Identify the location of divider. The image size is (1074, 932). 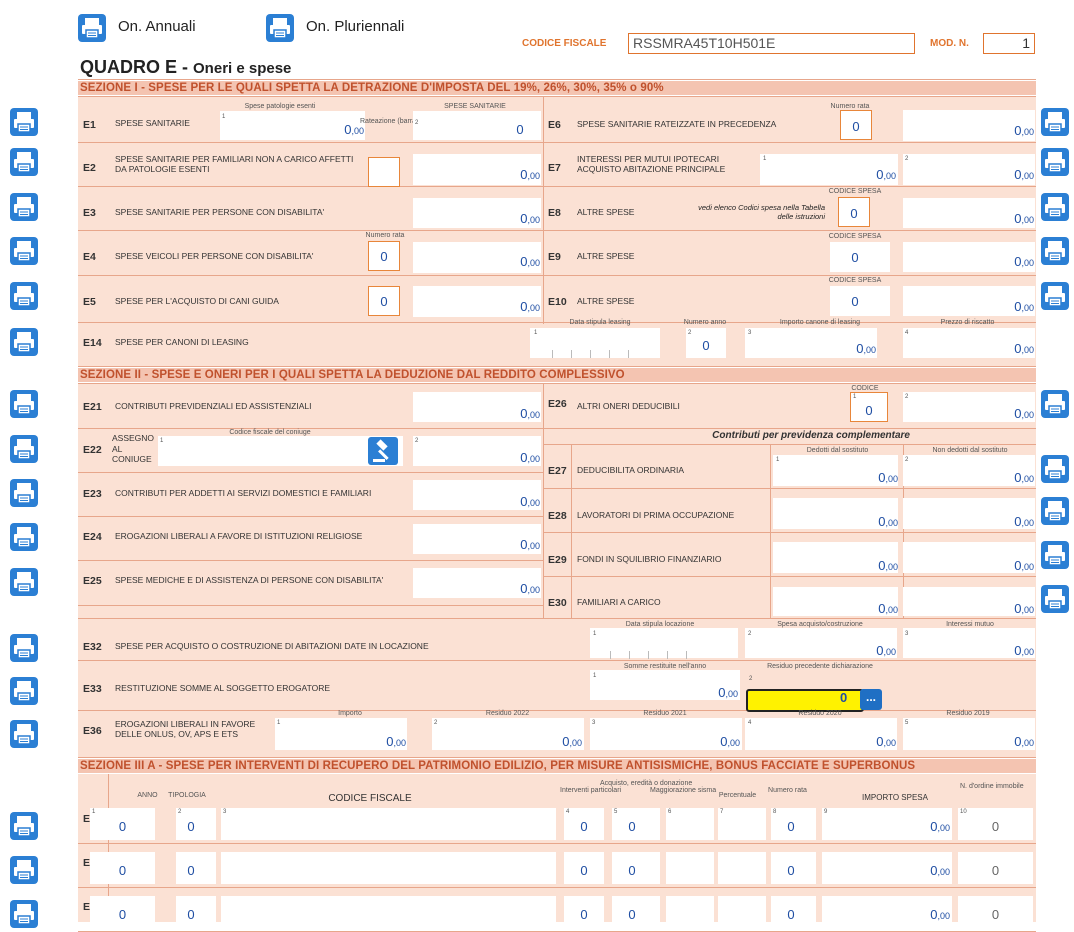
(789, 488).